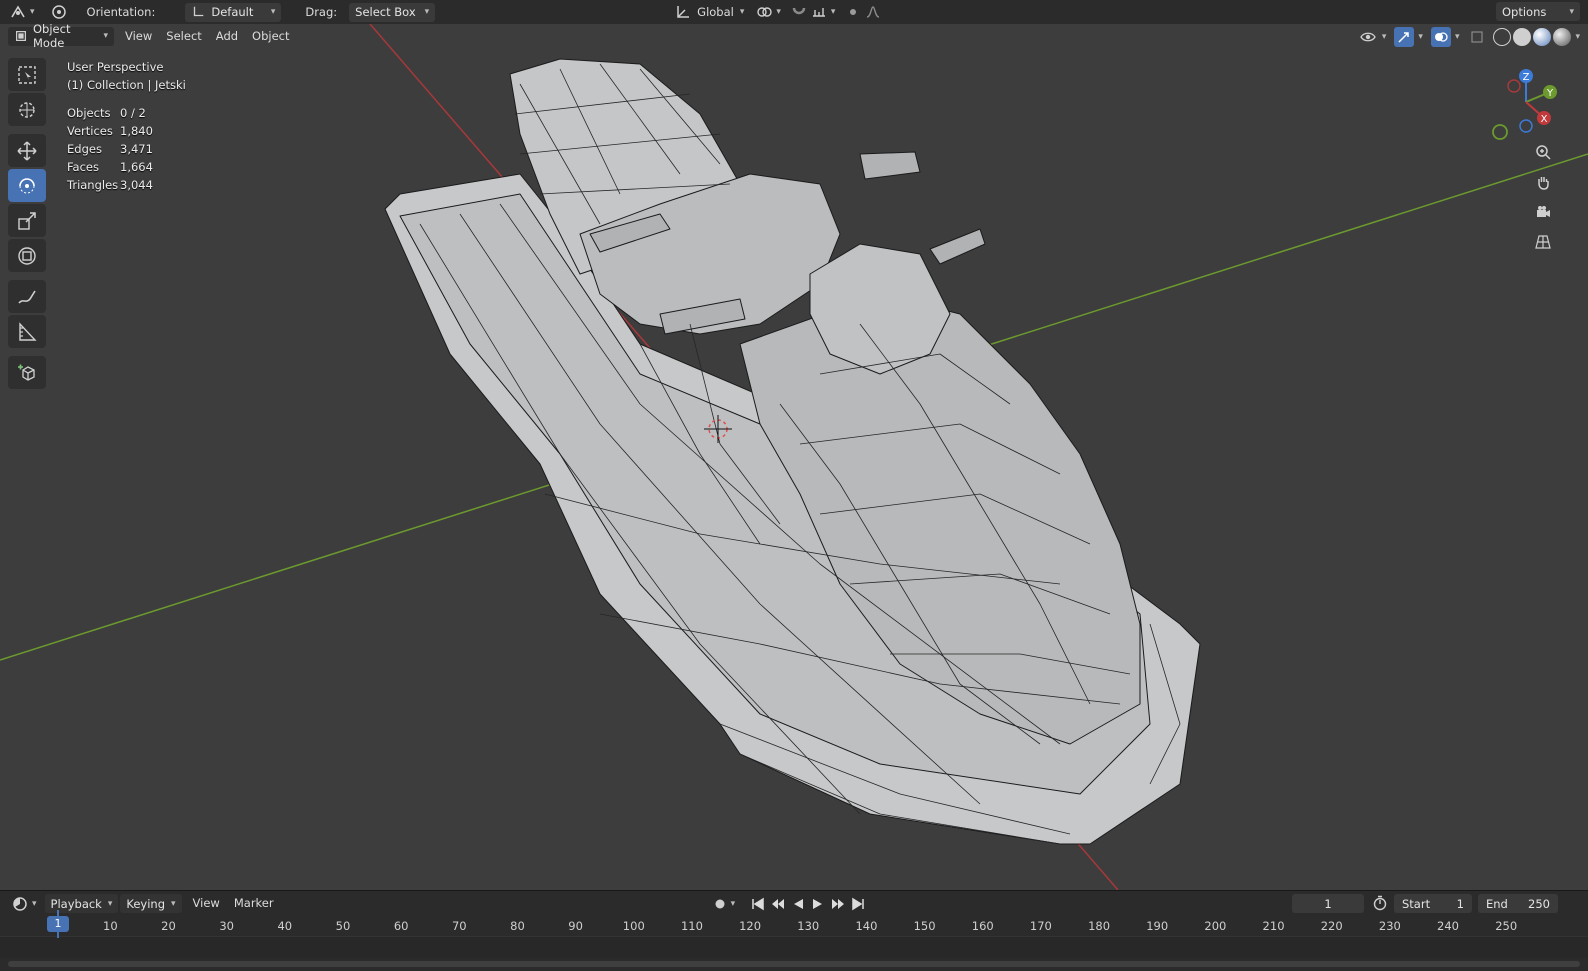 The image size is (1588, 971). Describe the element at coordinates (1526, 104) in the screenshot. I see `navigation-gizmo: Z Y X` at that location.